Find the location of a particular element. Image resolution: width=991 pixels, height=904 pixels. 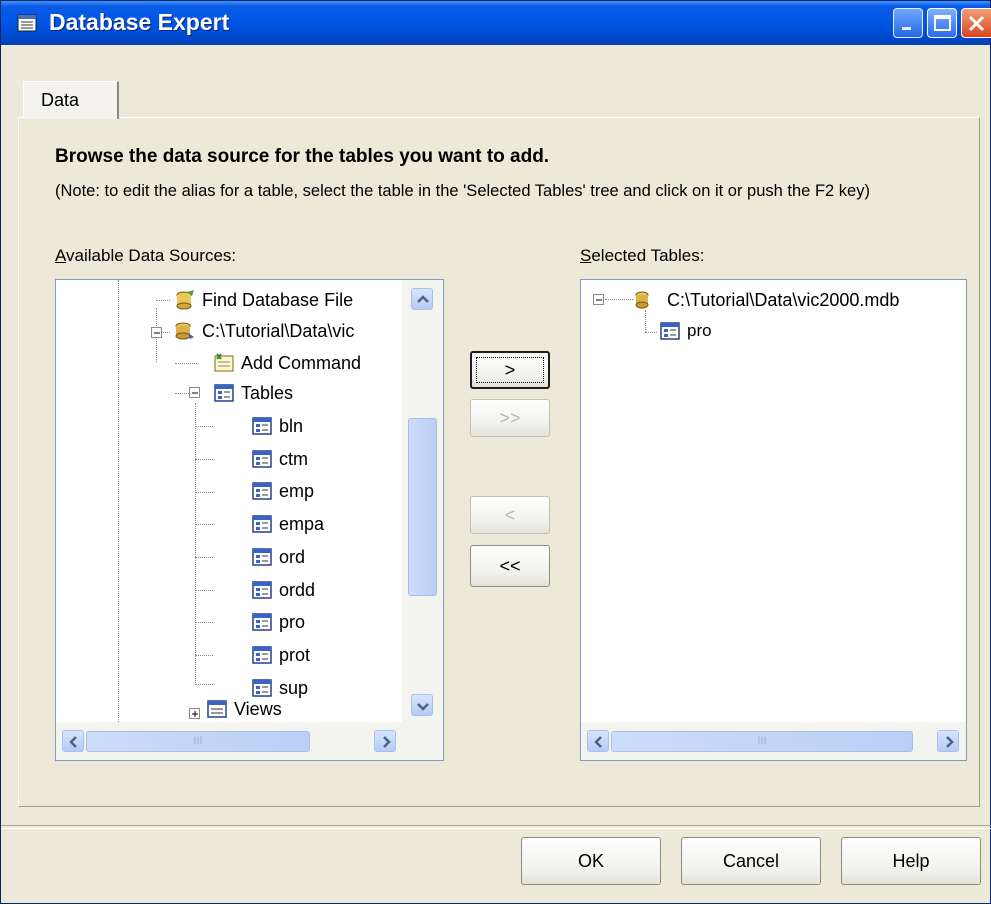

selected-scroll-left-button is located at coordinates (598, 741).